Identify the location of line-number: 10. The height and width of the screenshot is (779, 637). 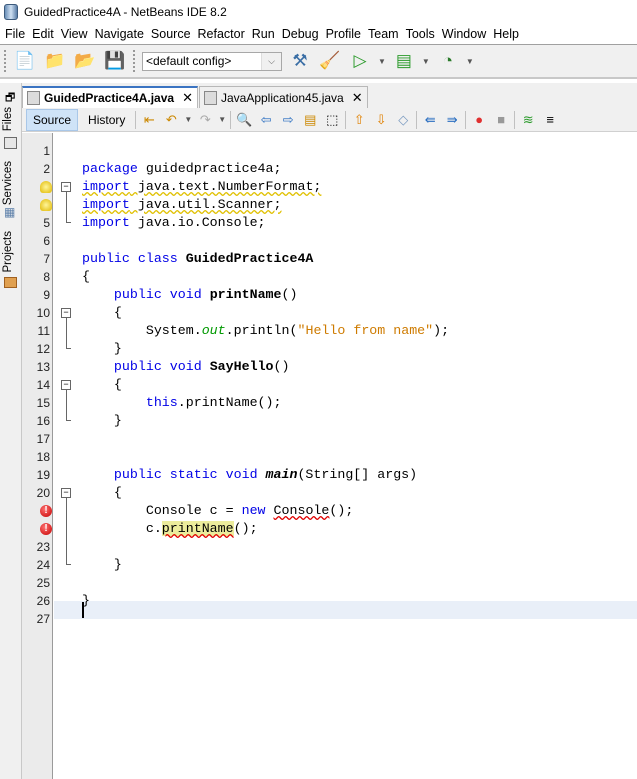
(43, 313).